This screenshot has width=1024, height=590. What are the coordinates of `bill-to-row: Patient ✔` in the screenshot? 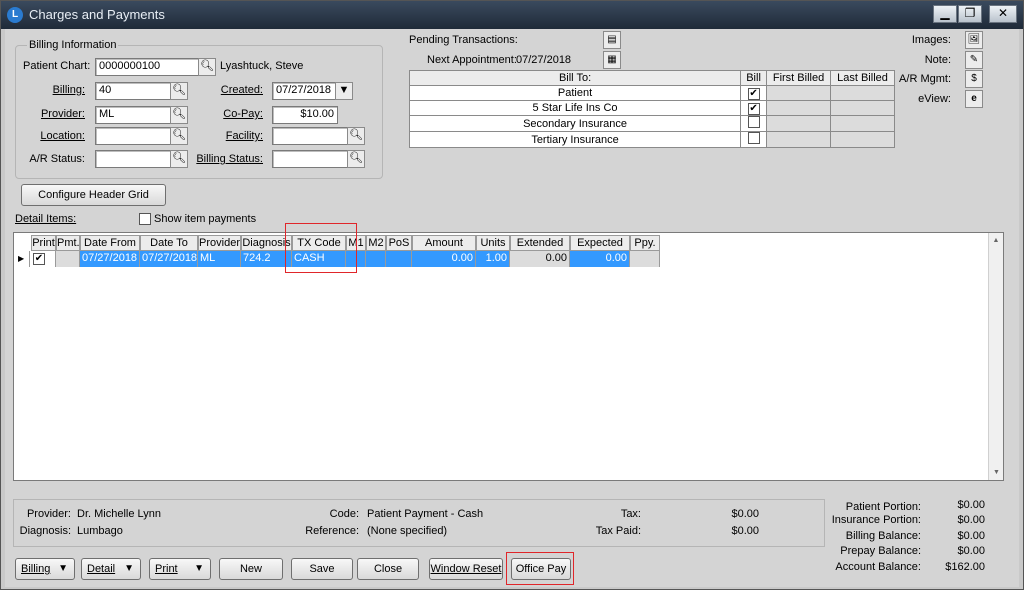 It's located at (651, 93).